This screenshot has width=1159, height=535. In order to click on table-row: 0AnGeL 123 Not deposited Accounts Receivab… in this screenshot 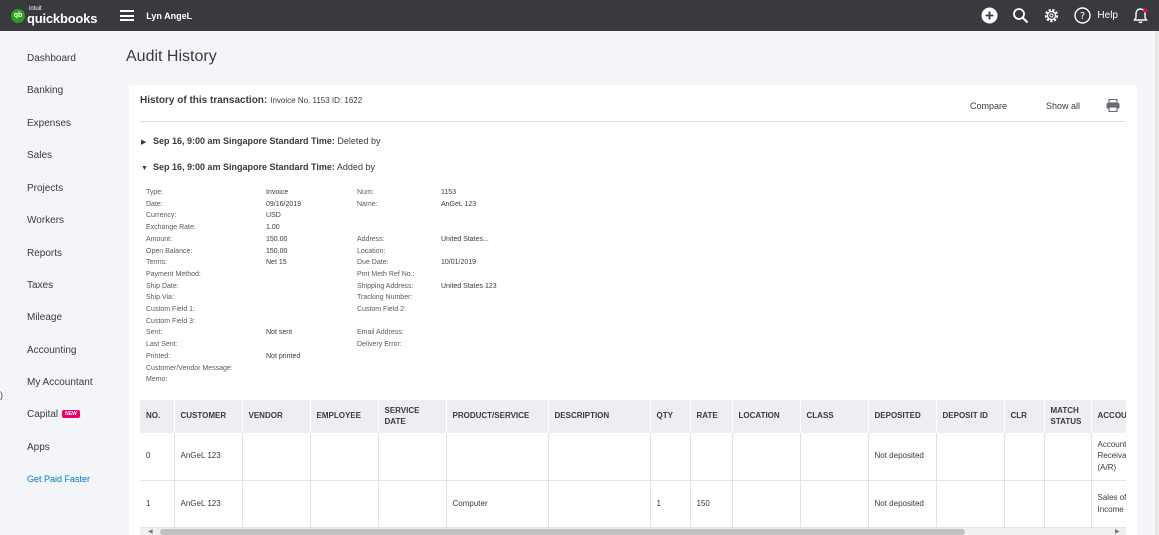, I will do `click(633, 457)`.